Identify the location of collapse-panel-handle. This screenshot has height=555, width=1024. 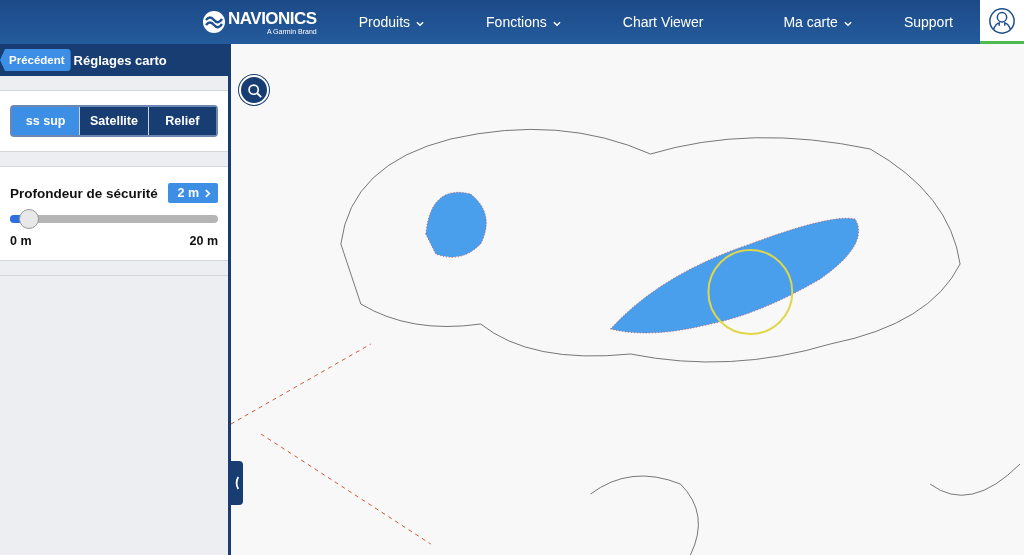
(237, 483).